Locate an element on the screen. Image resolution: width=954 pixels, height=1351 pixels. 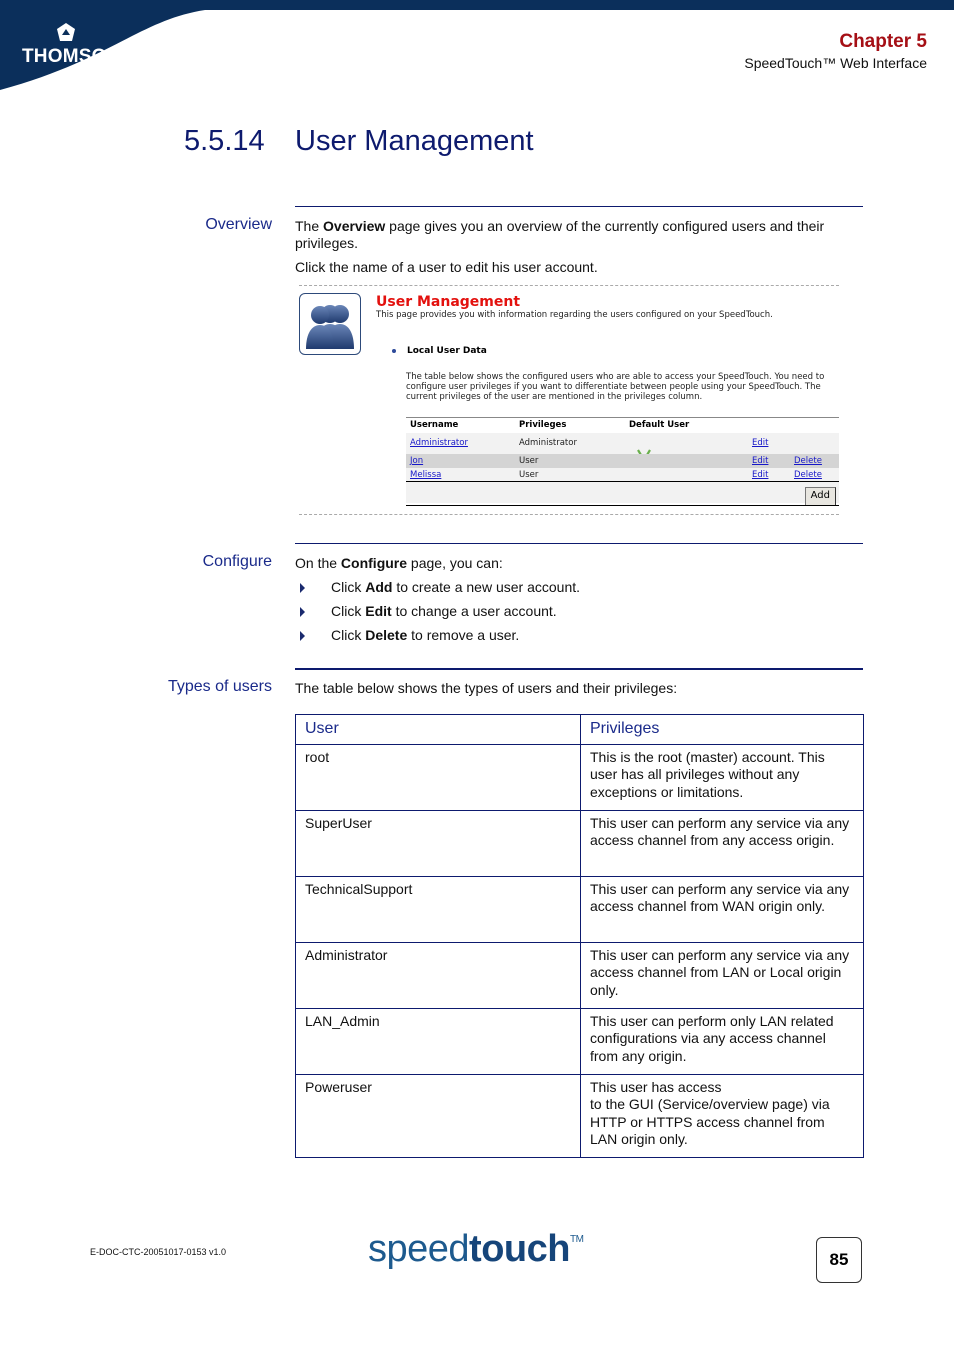
table-row: Jon User Edit Delete is located at coordinates (622, 461).